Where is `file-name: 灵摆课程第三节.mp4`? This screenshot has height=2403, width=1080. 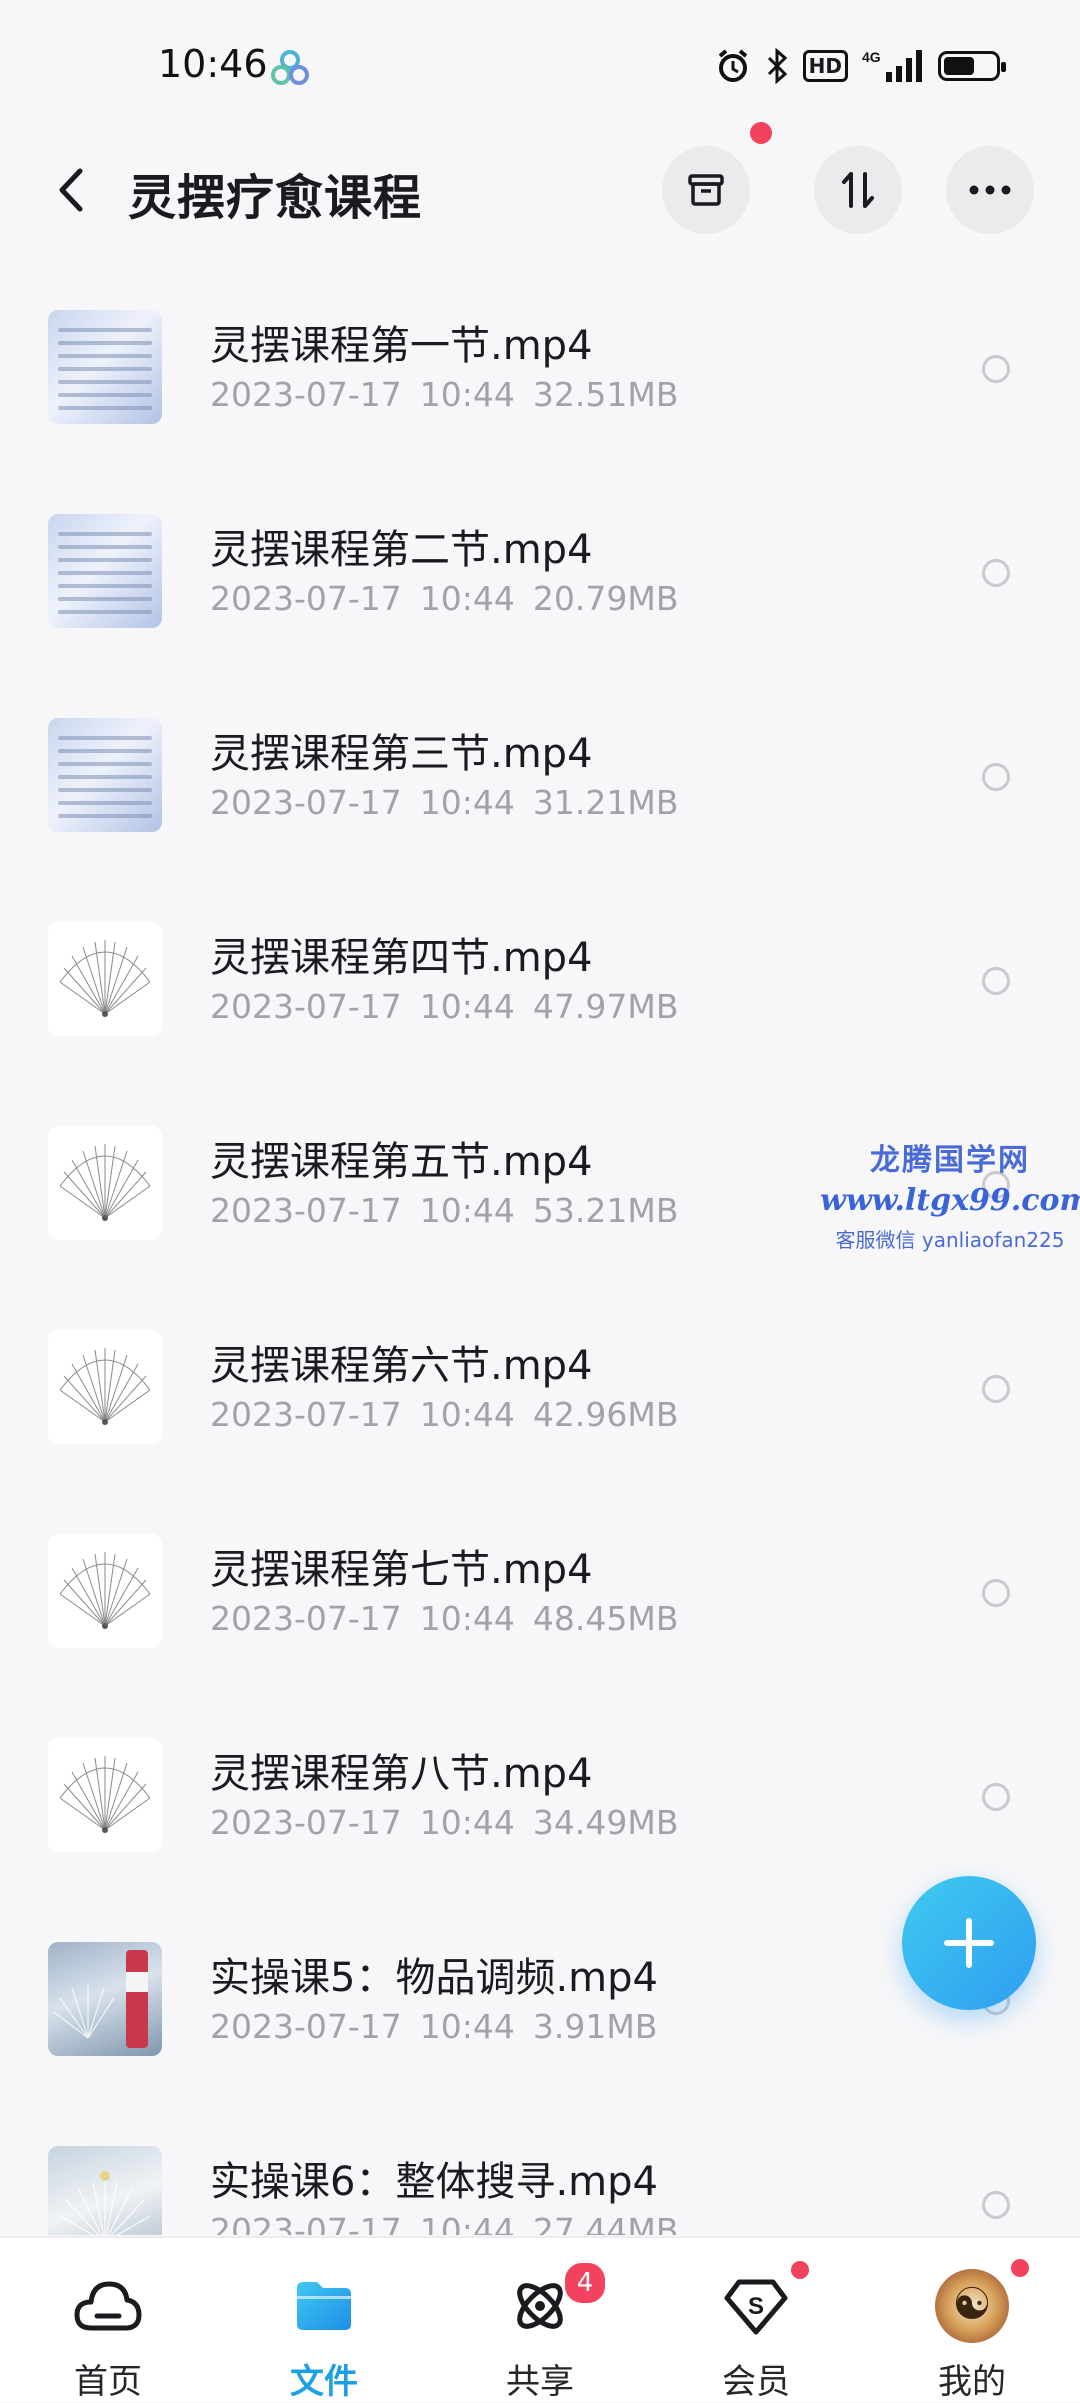 file-name: 灵摆课程第三节.mp4 is located at coordinates (401, 754).